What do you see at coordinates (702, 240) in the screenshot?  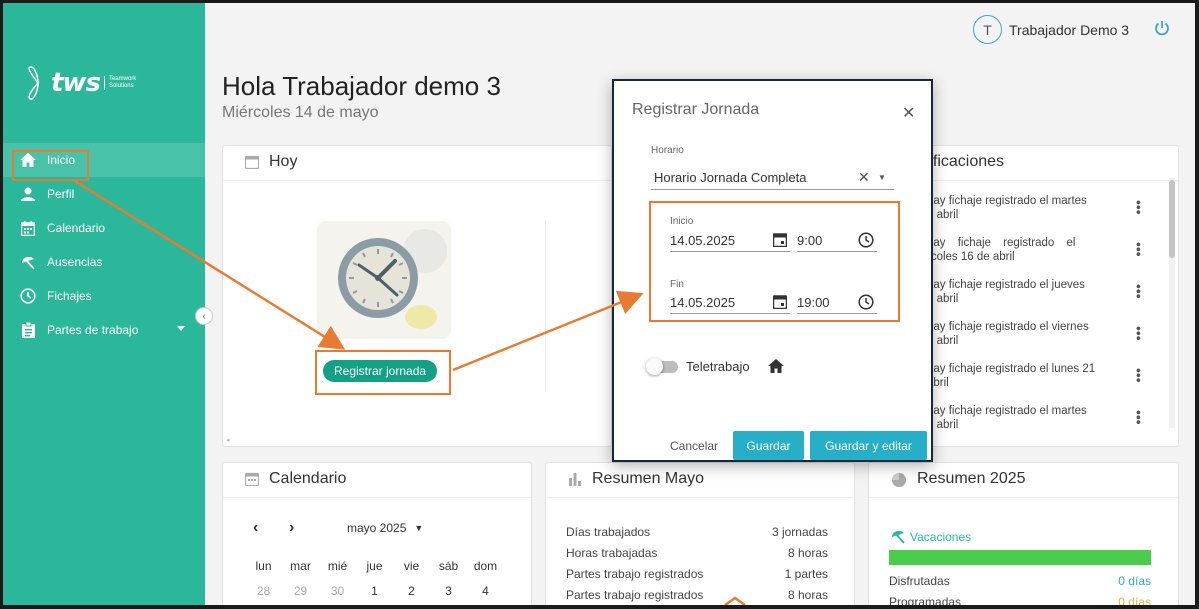 I see `inicio-date-input: 14.05.2025` at bounding box center [702, 240].